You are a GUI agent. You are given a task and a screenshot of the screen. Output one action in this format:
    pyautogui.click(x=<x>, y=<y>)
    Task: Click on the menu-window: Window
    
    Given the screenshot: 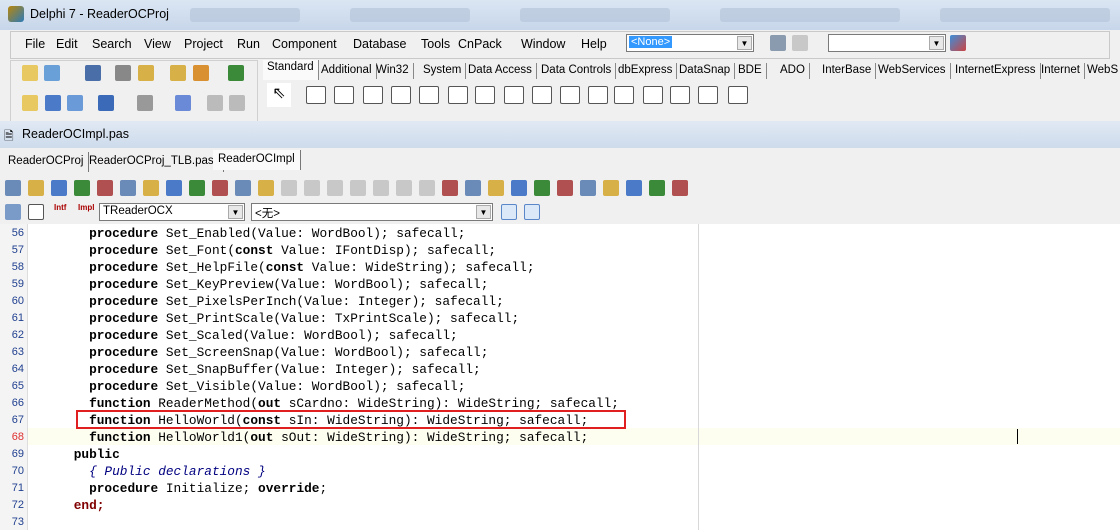 What is the action you would take?
    pyautogui.click(x=543, y=44)
    